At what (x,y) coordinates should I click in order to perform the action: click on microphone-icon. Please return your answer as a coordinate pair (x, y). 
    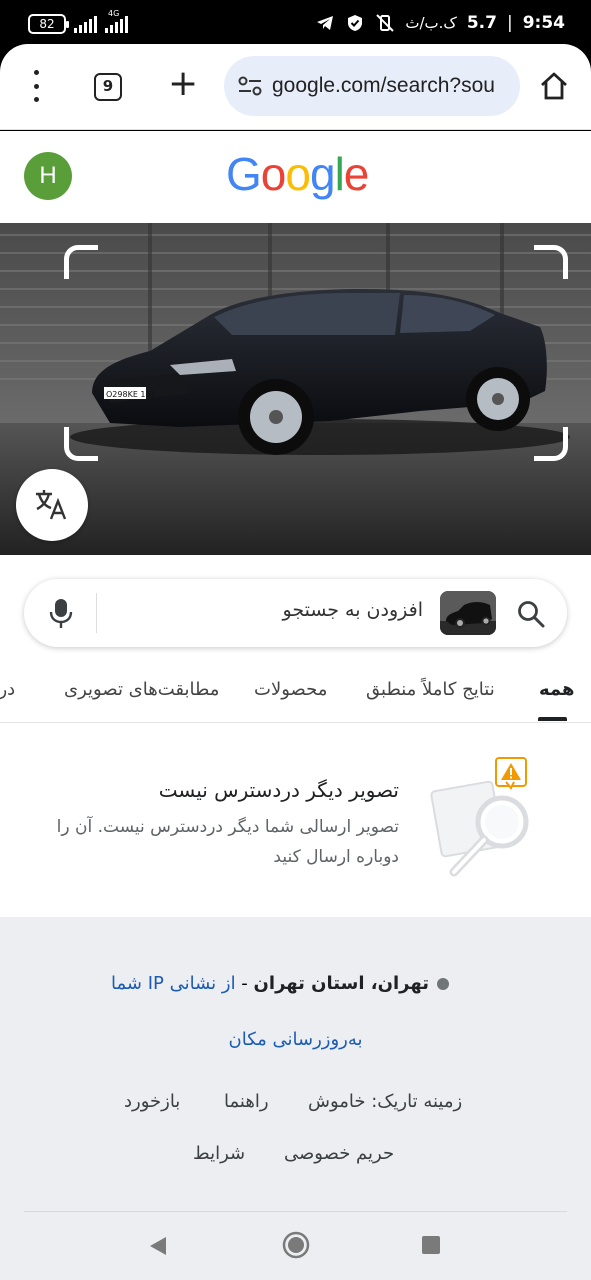
    Looking at the image, I should click on (61, 613).